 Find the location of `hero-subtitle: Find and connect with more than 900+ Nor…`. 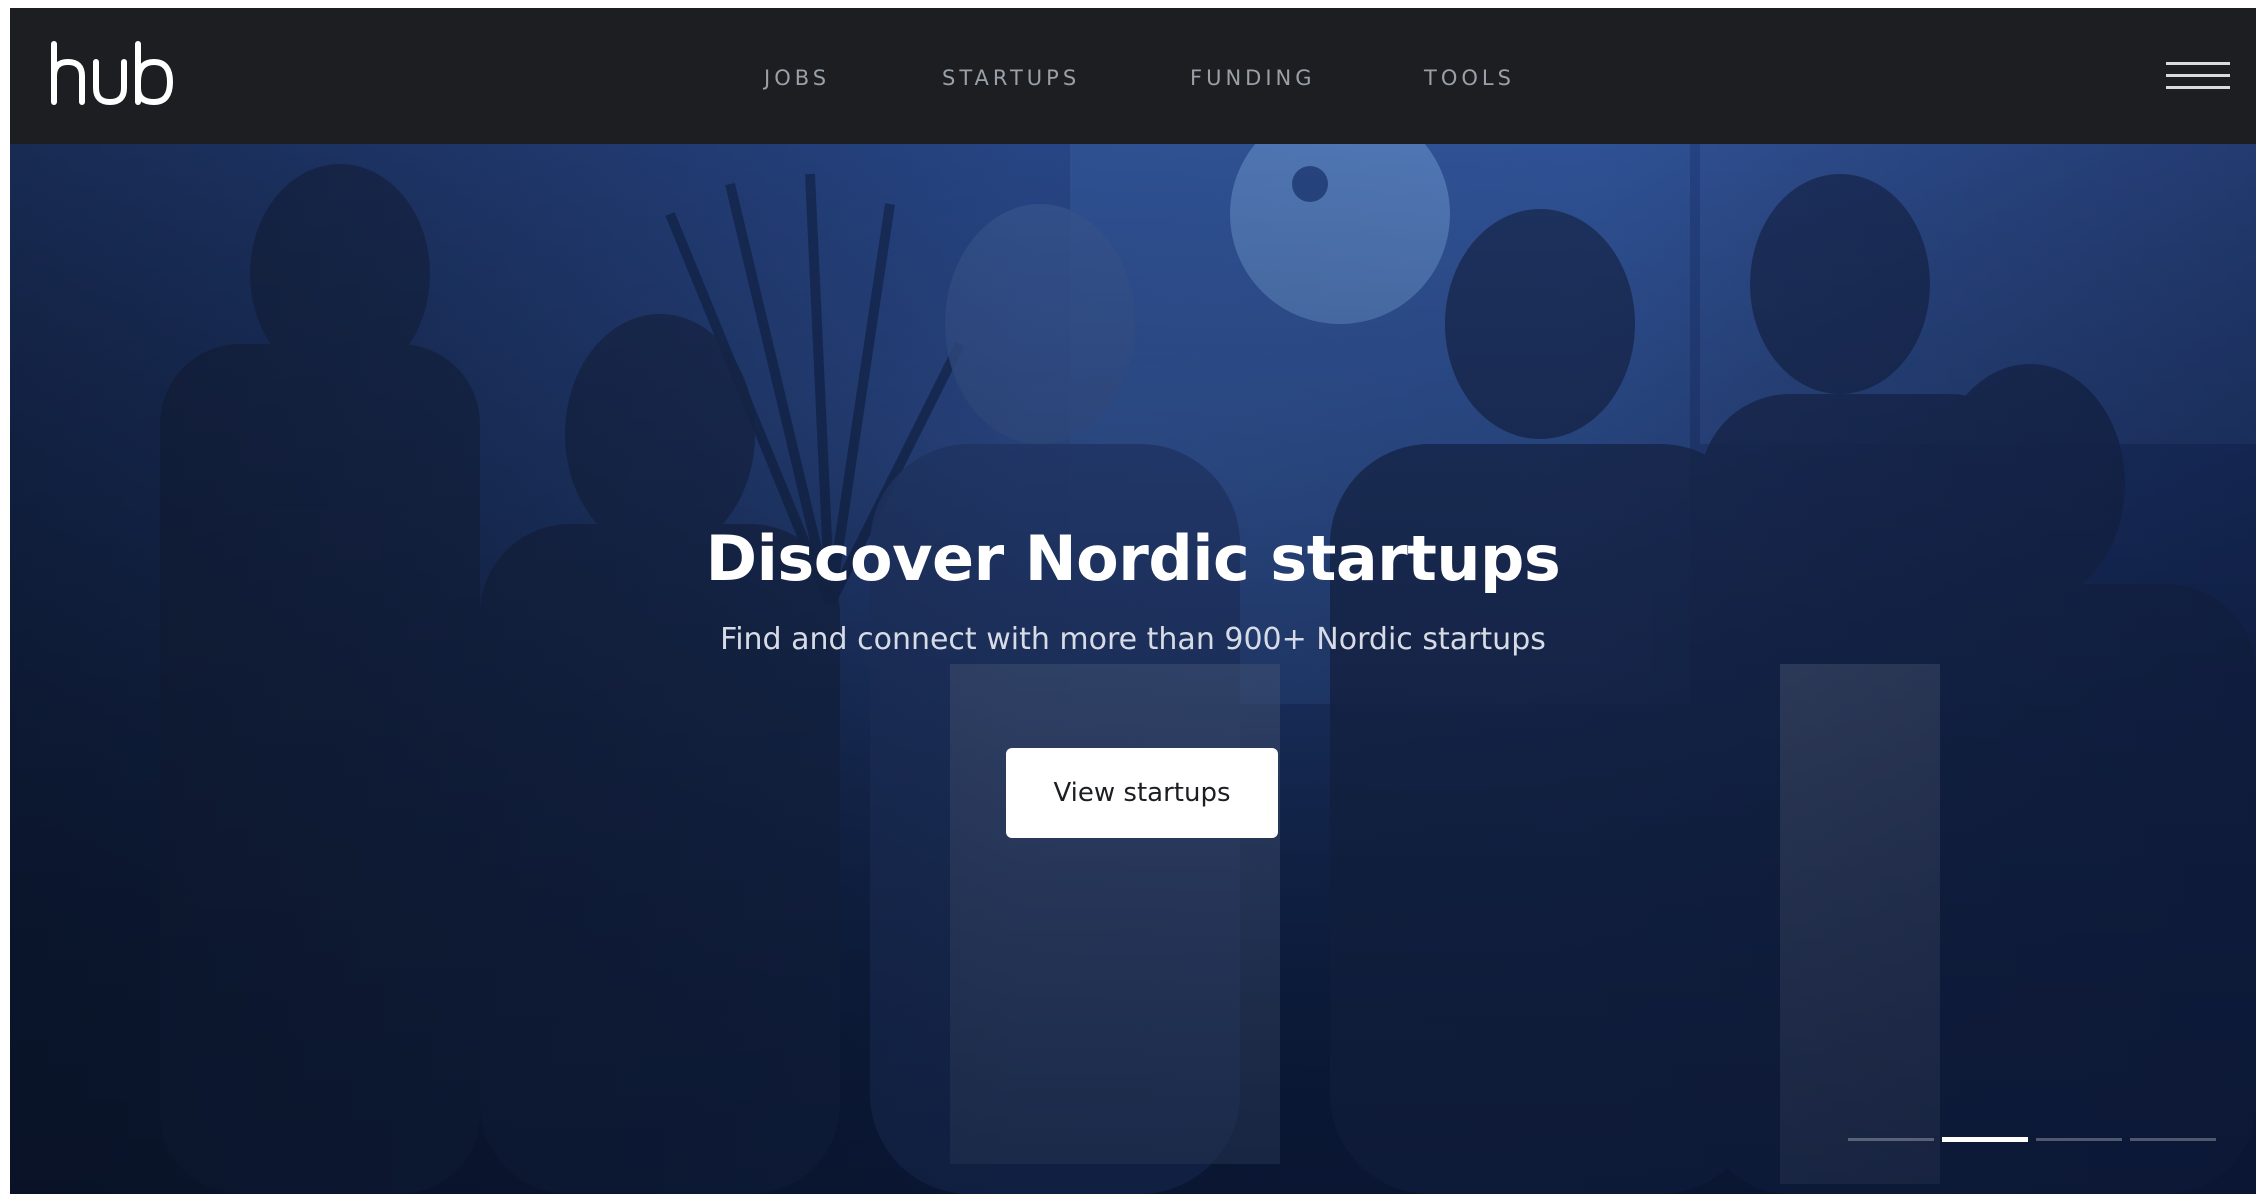

hero-subtitle: Find and connect with more than 900+ Nor… is located at coordinates (1133, 639).